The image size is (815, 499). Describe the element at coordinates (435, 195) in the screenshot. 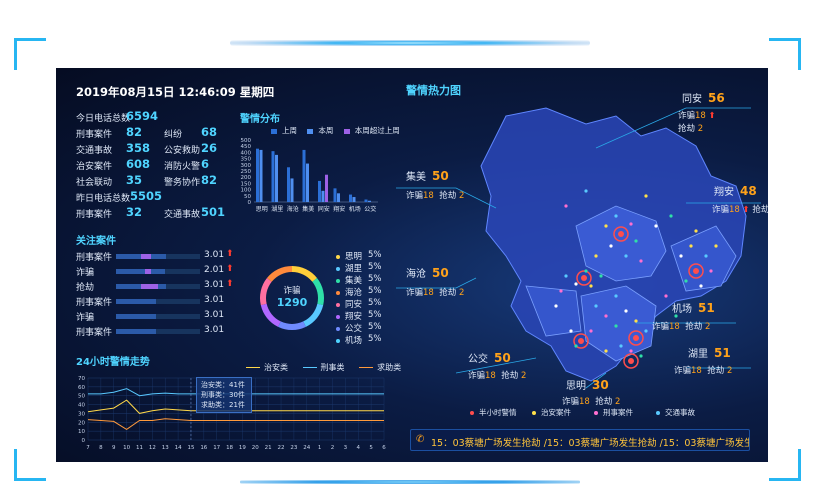

I see `city-subline-jimei: 诈骗18 抢劫 2` at that location.